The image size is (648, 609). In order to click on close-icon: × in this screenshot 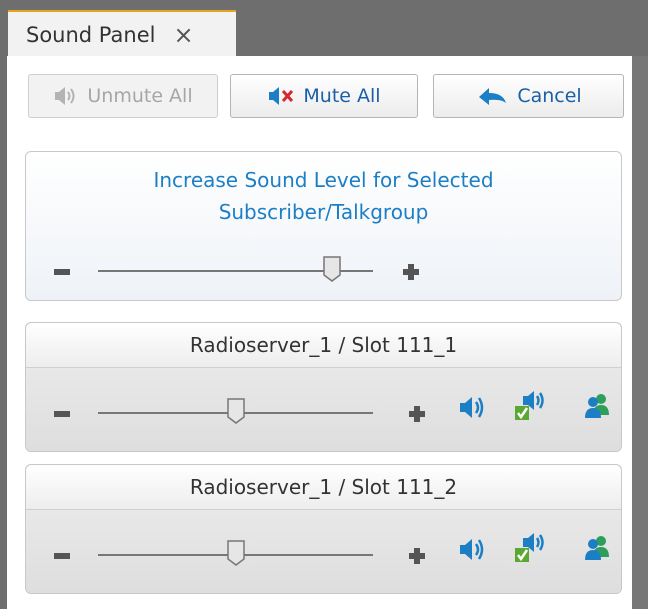, I will do `click(183, 35)`.